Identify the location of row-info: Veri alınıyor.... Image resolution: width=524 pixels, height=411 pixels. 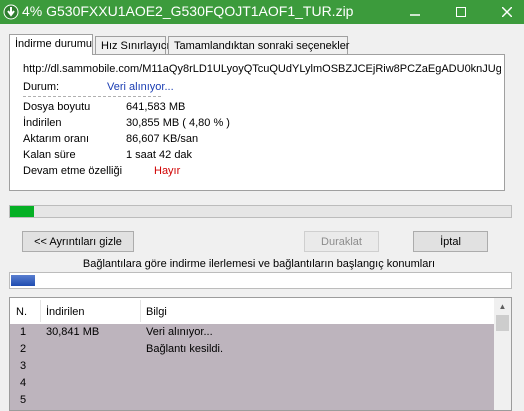
(179, 332).